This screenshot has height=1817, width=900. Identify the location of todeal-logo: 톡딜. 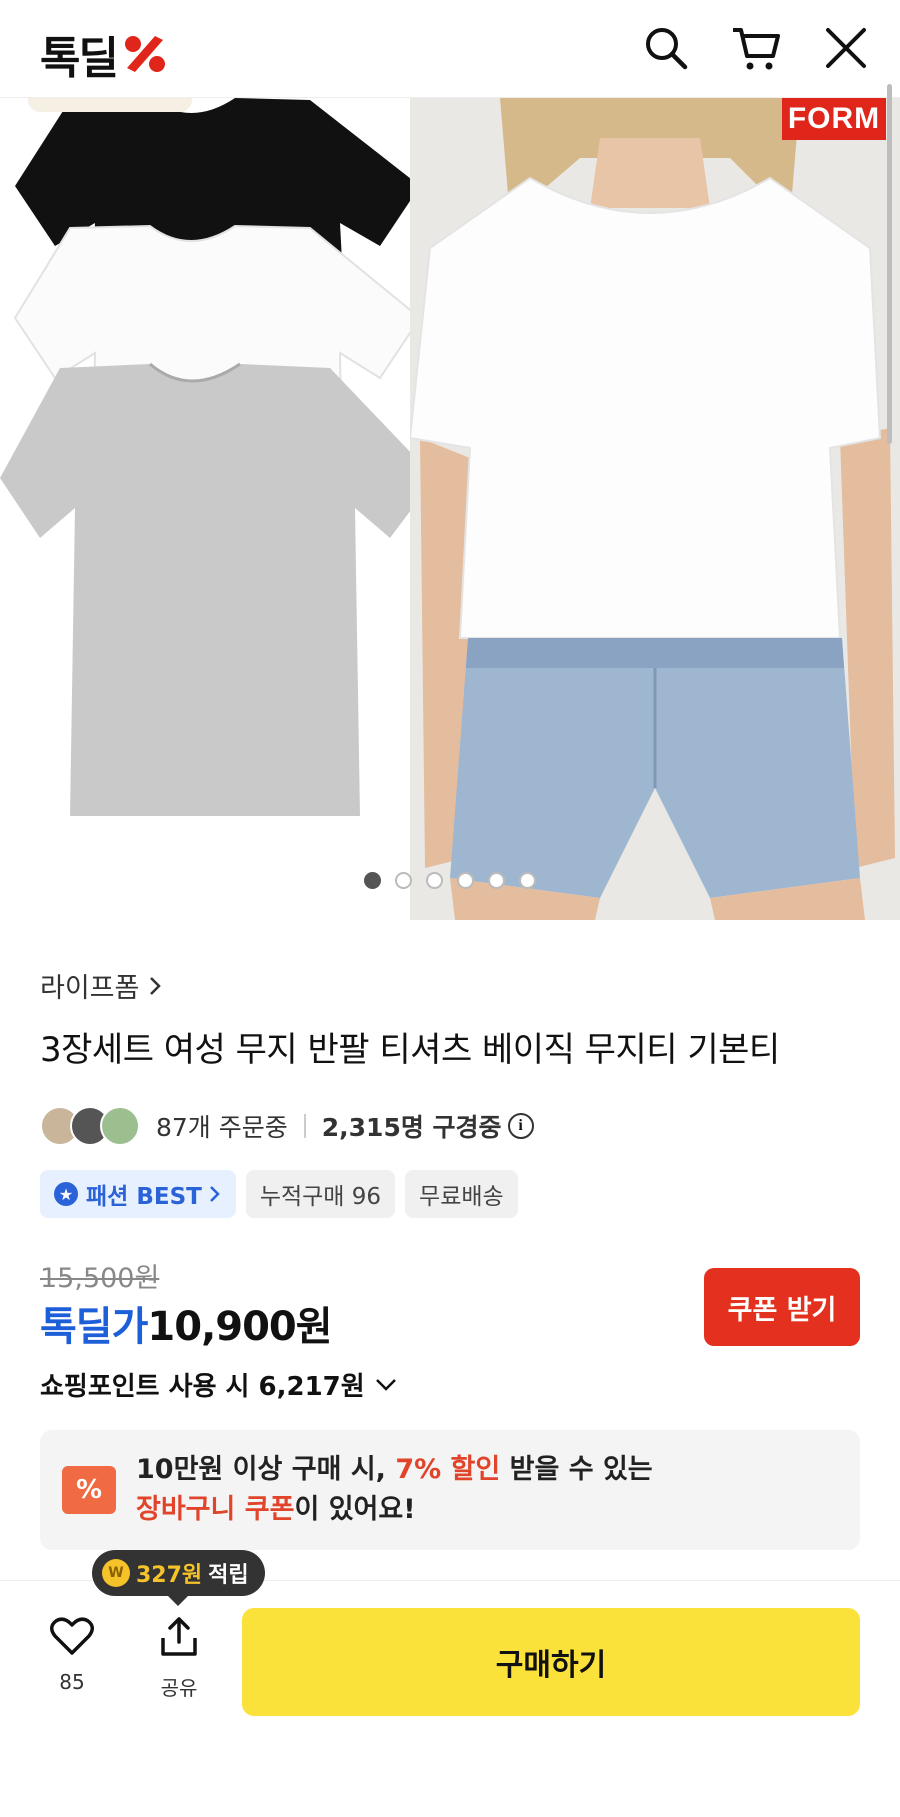
(104, 54).